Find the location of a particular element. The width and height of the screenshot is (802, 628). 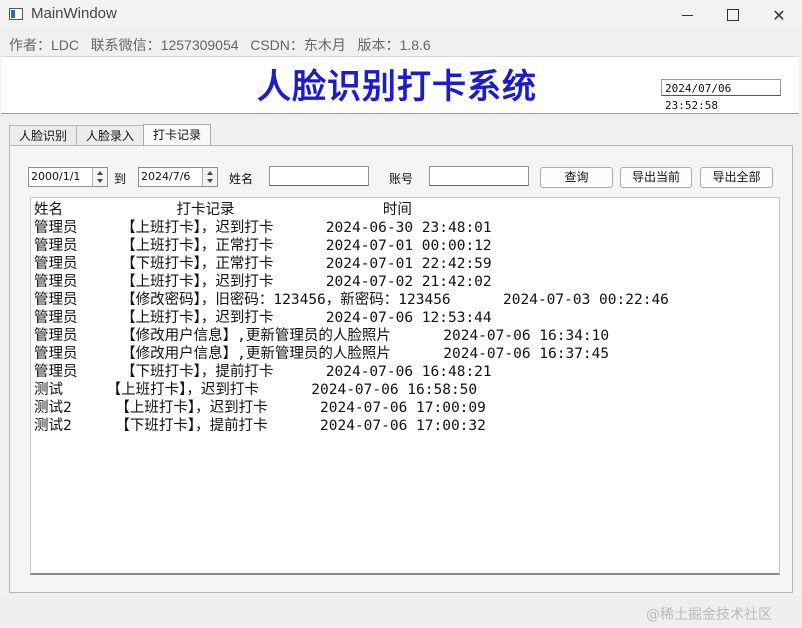

tab-face-enrollment: 人脸录入 is located at coordinates (110, 135).